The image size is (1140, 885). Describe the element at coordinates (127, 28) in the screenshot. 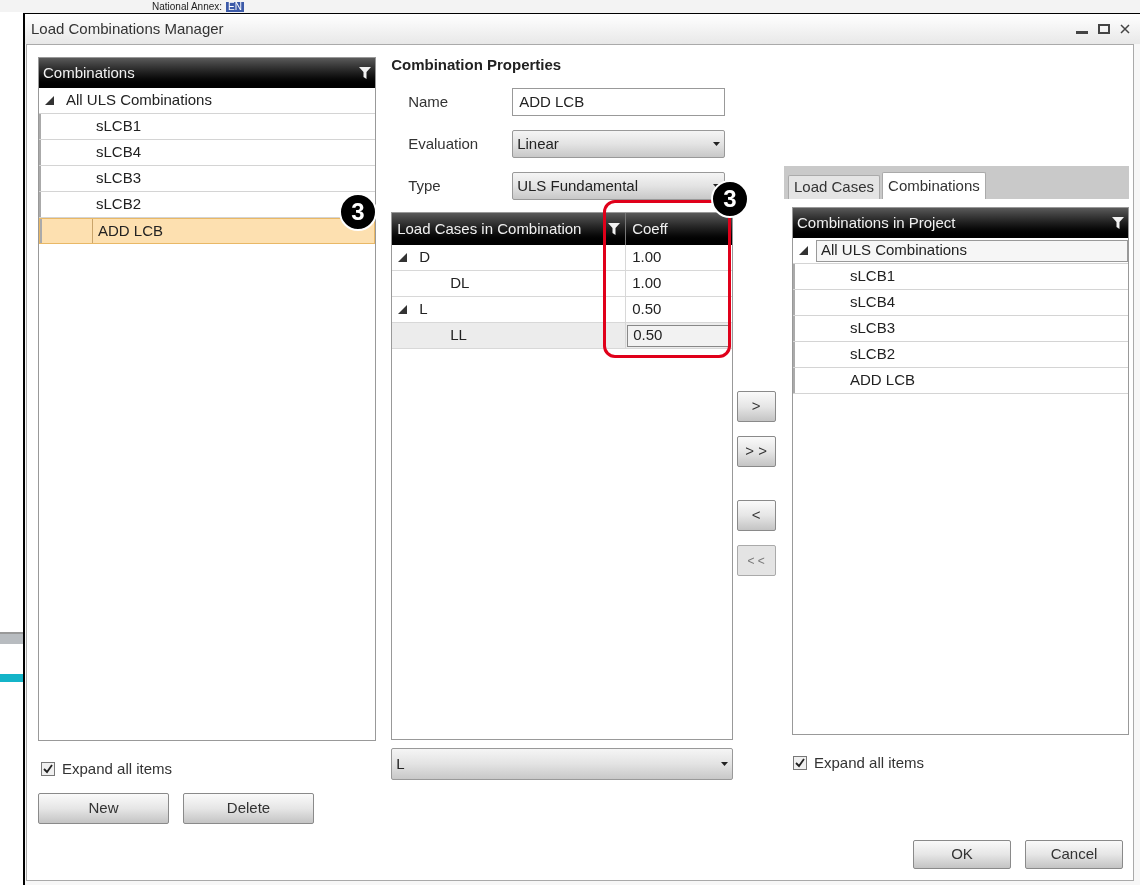

I see `window-title: Load Combinations Manager` at that location.